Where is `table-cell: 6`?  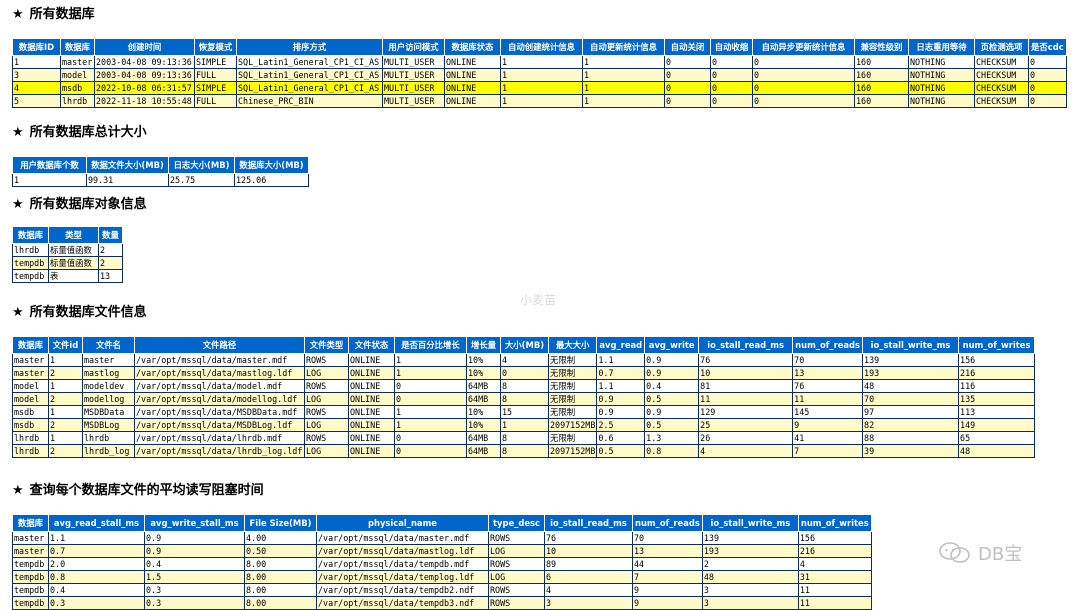
table-cell: 6 is located at coordinates (588, 577).